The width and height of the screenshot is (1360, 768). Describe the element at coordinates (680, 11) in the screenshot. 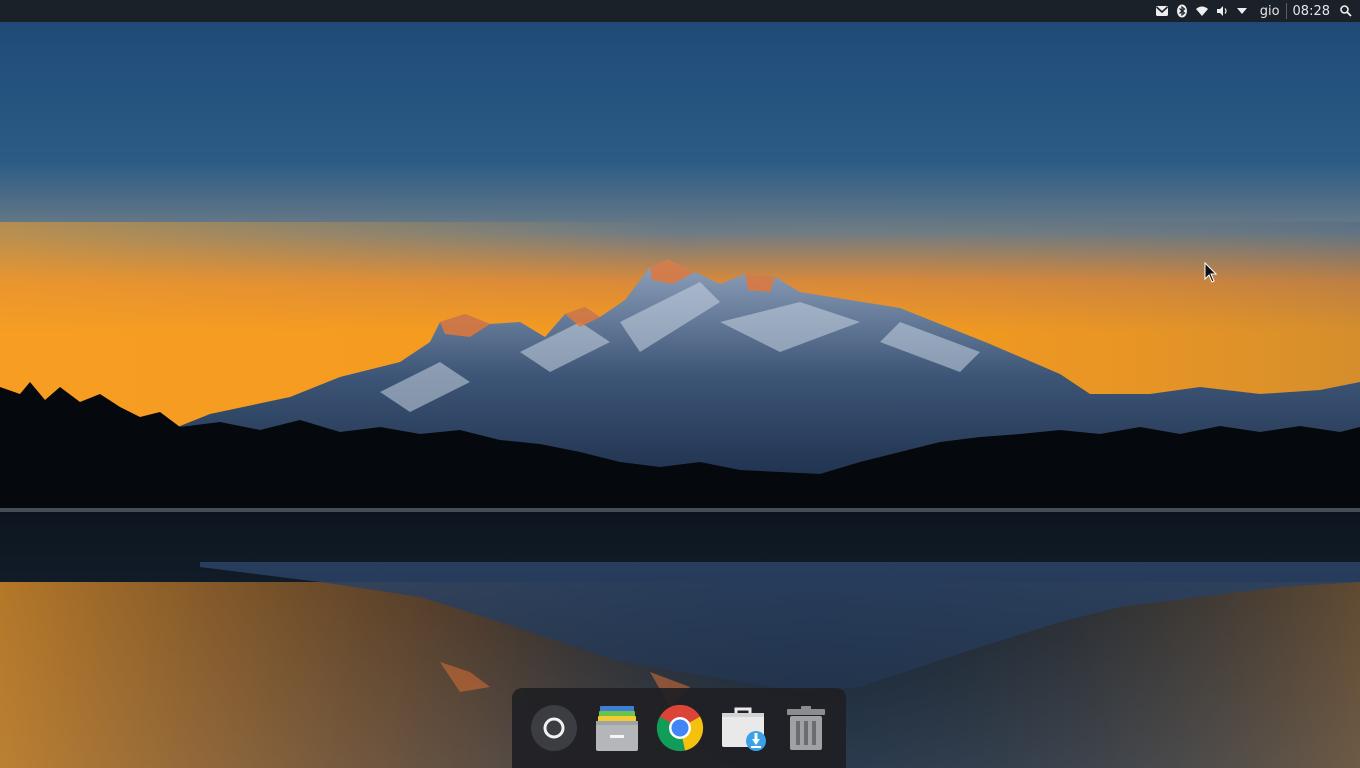

I see `top-panel: gio 08:28` at that location.